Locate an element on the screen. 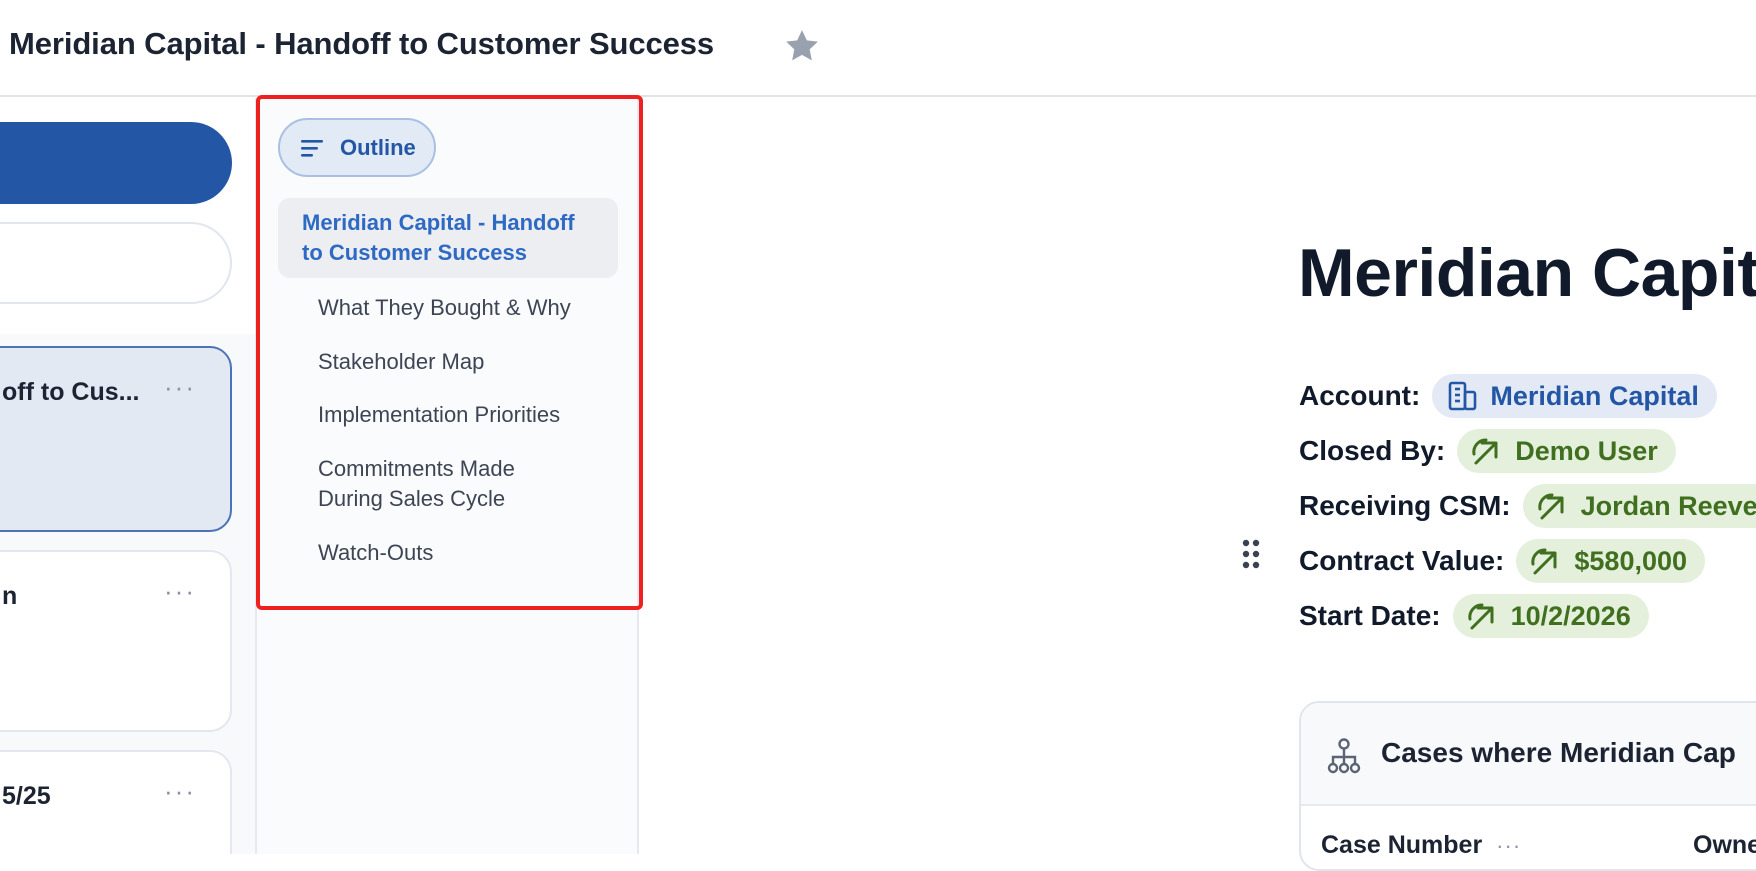  property-receiving-csm: Receiving CSM: Jordan Reeve is located at coordinates (1527, 506).